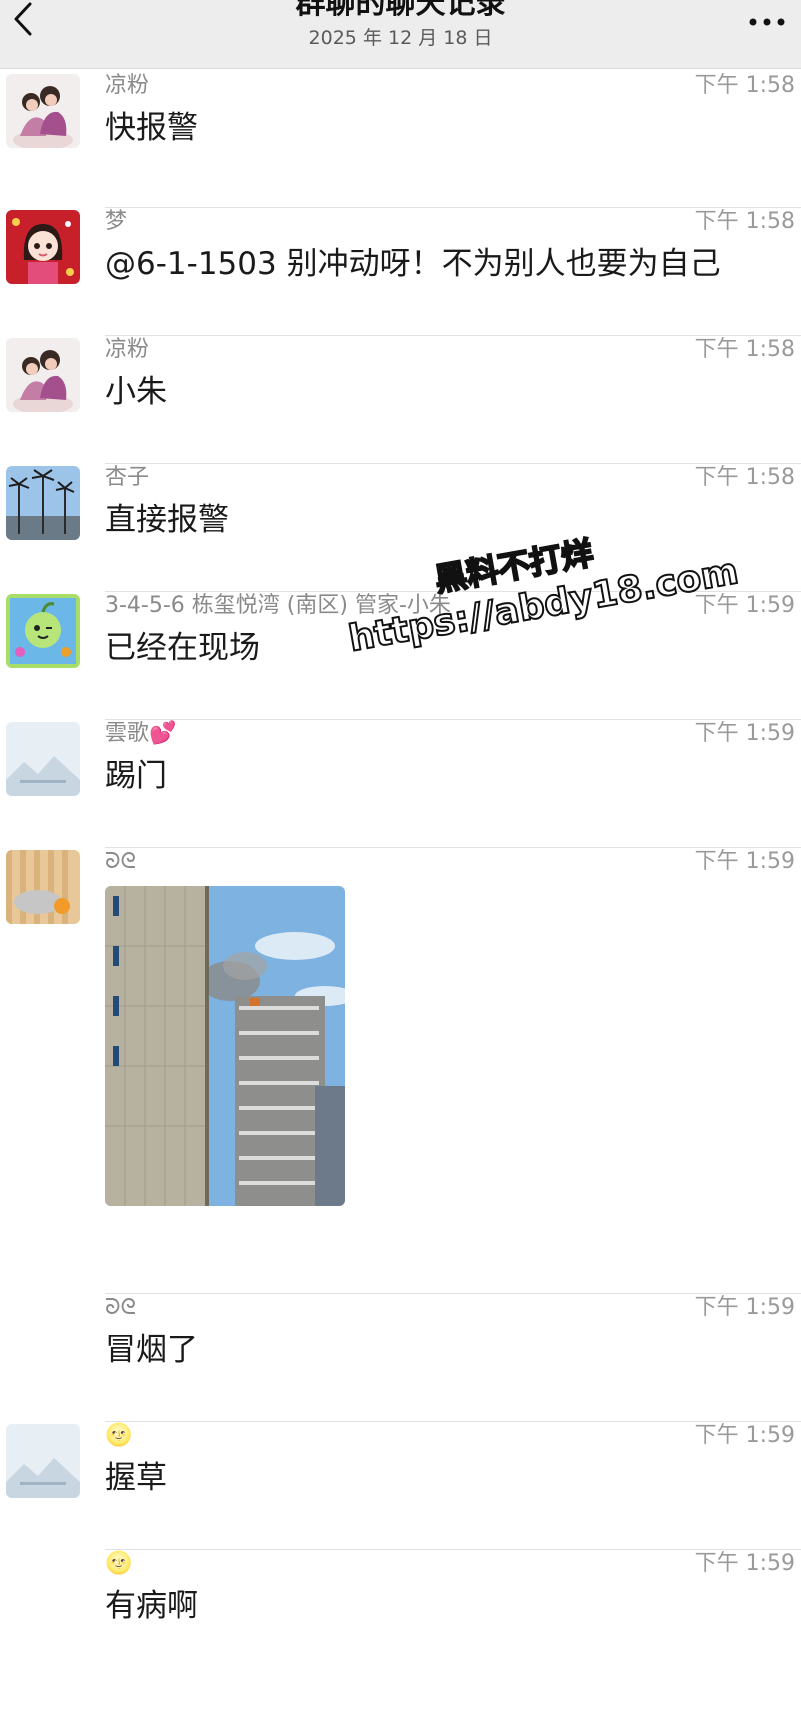 Image resolution: width=801 pixels, height=1730 pixels. Describe the element at coordinates (136, 1478) in the screenshot. I see `message-text: 握草` at that location.